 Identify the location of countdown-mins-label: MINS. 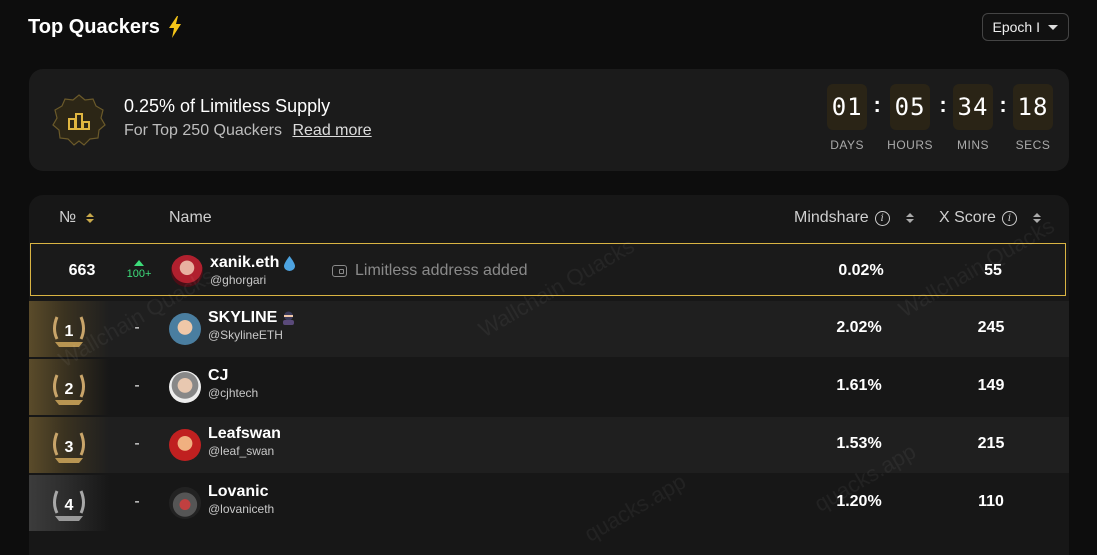
(973, 145).